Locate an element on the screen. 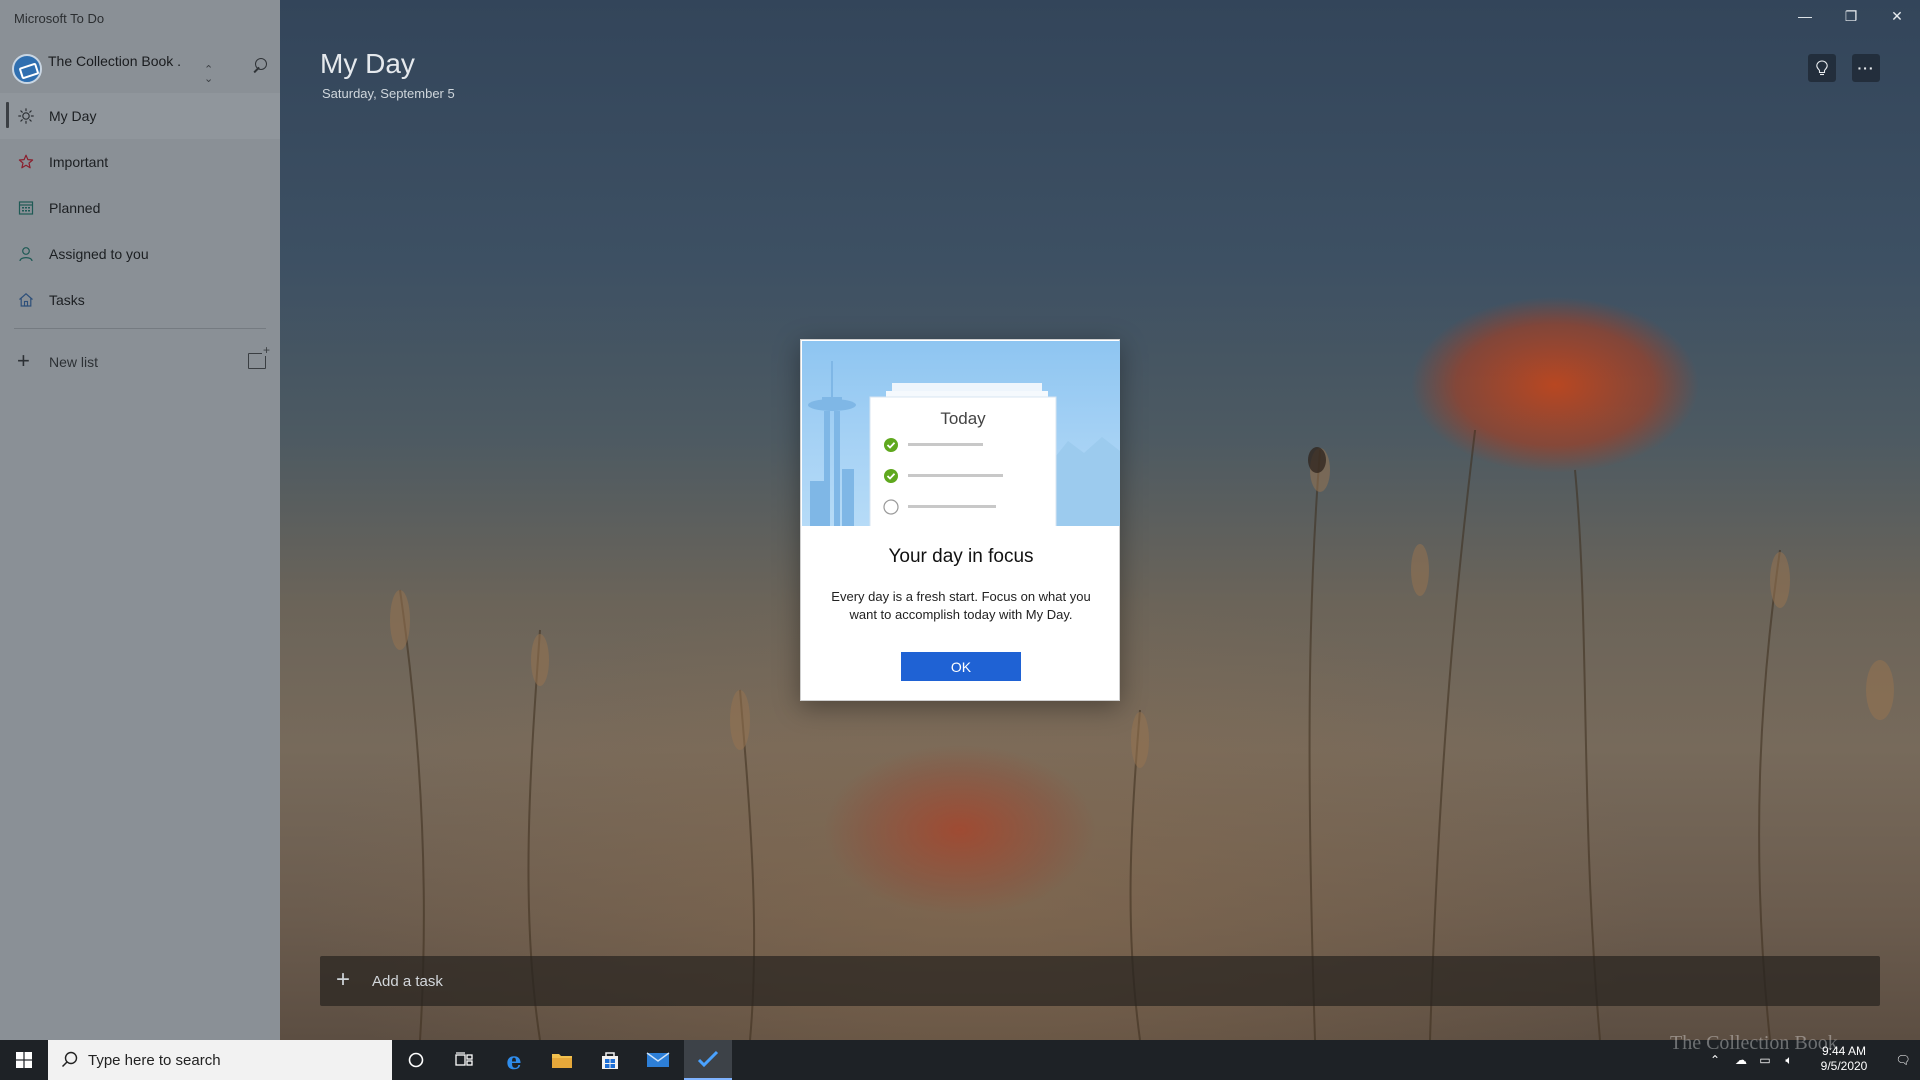 The image size is (1920, 1080). sidebar-item-my-day: My Day is located at coordinates (140, 116).